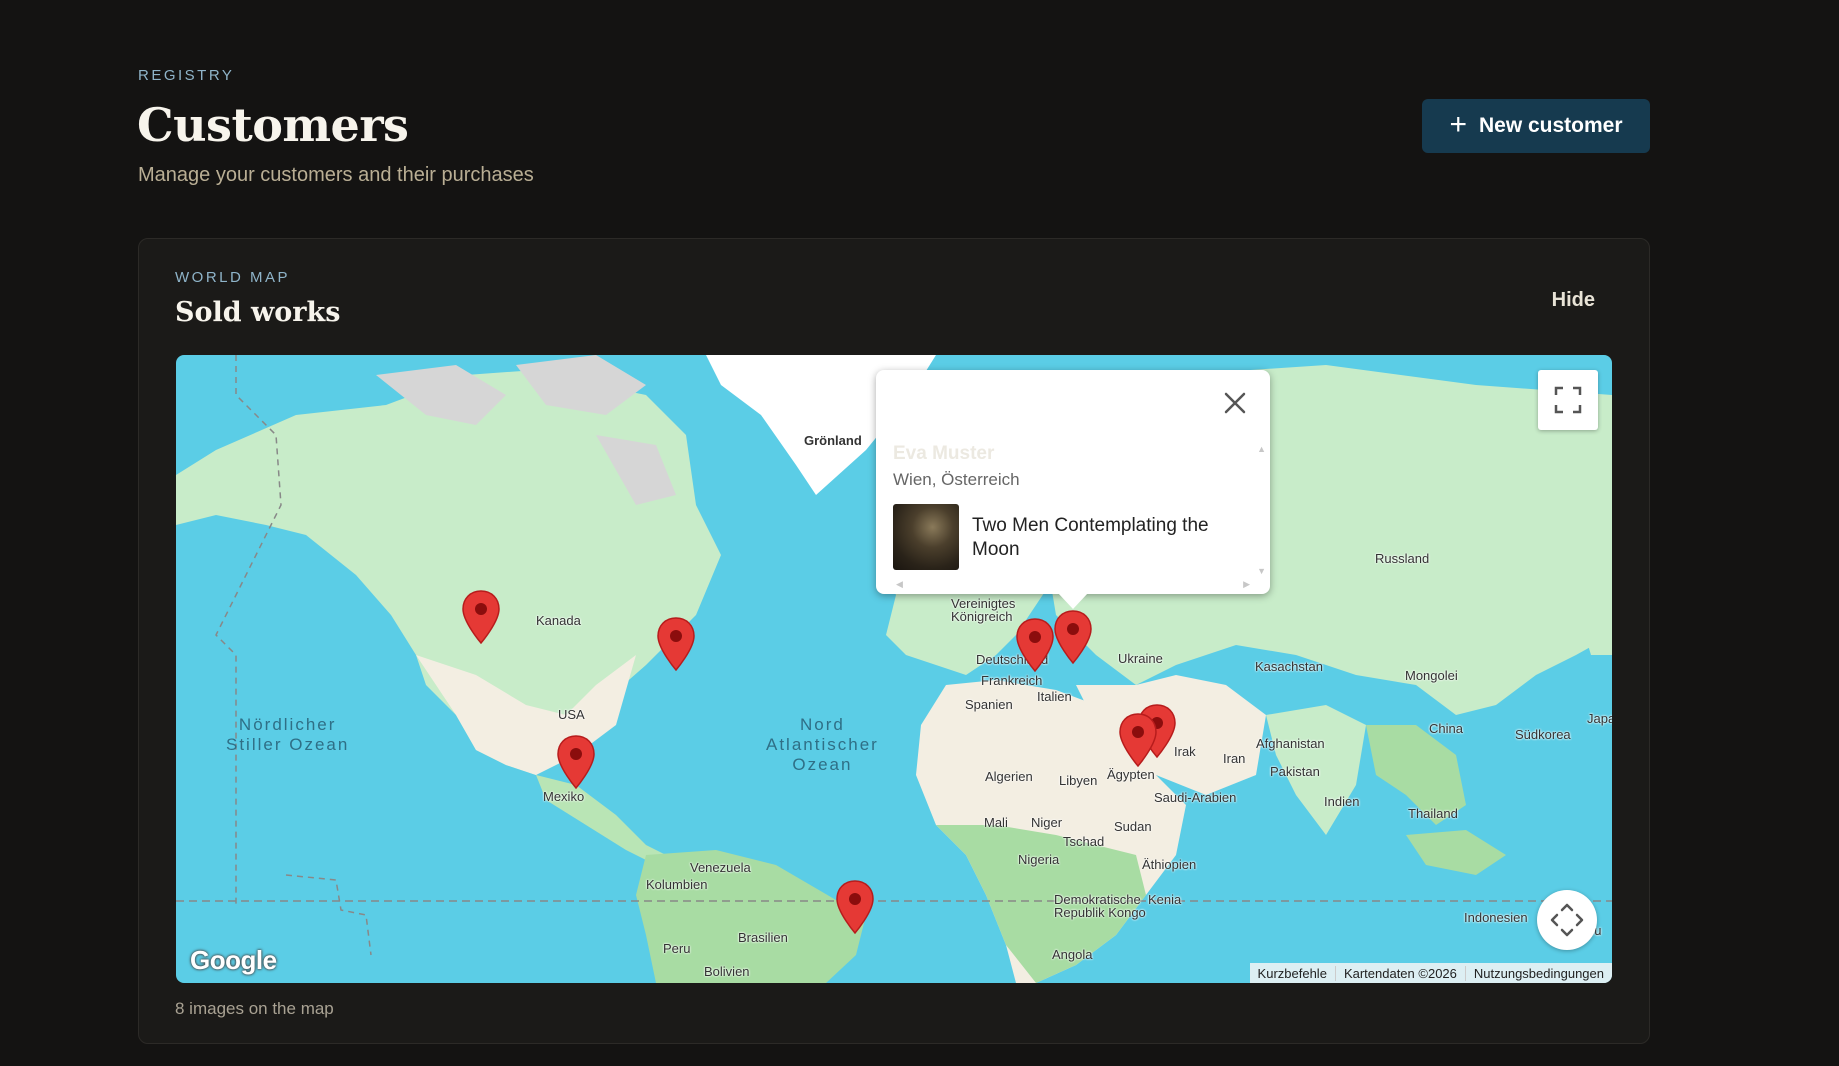 The image size is (1839, 1066). What do you see at coordinates (1072, 954) in the screenshot?
I see `map-label-angola: Angola` at bounding box center [1072, 954].